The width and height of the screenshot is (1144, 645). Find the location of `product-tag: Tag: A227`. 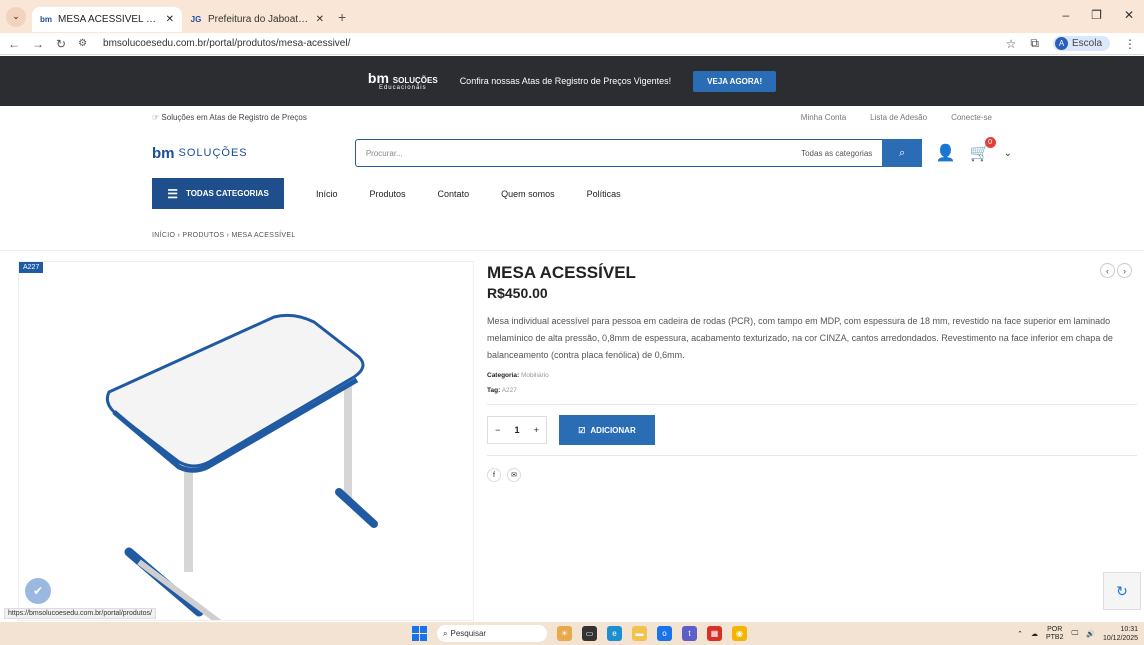

product-tag: Tag: A227 is located at coordinates (502, 390).